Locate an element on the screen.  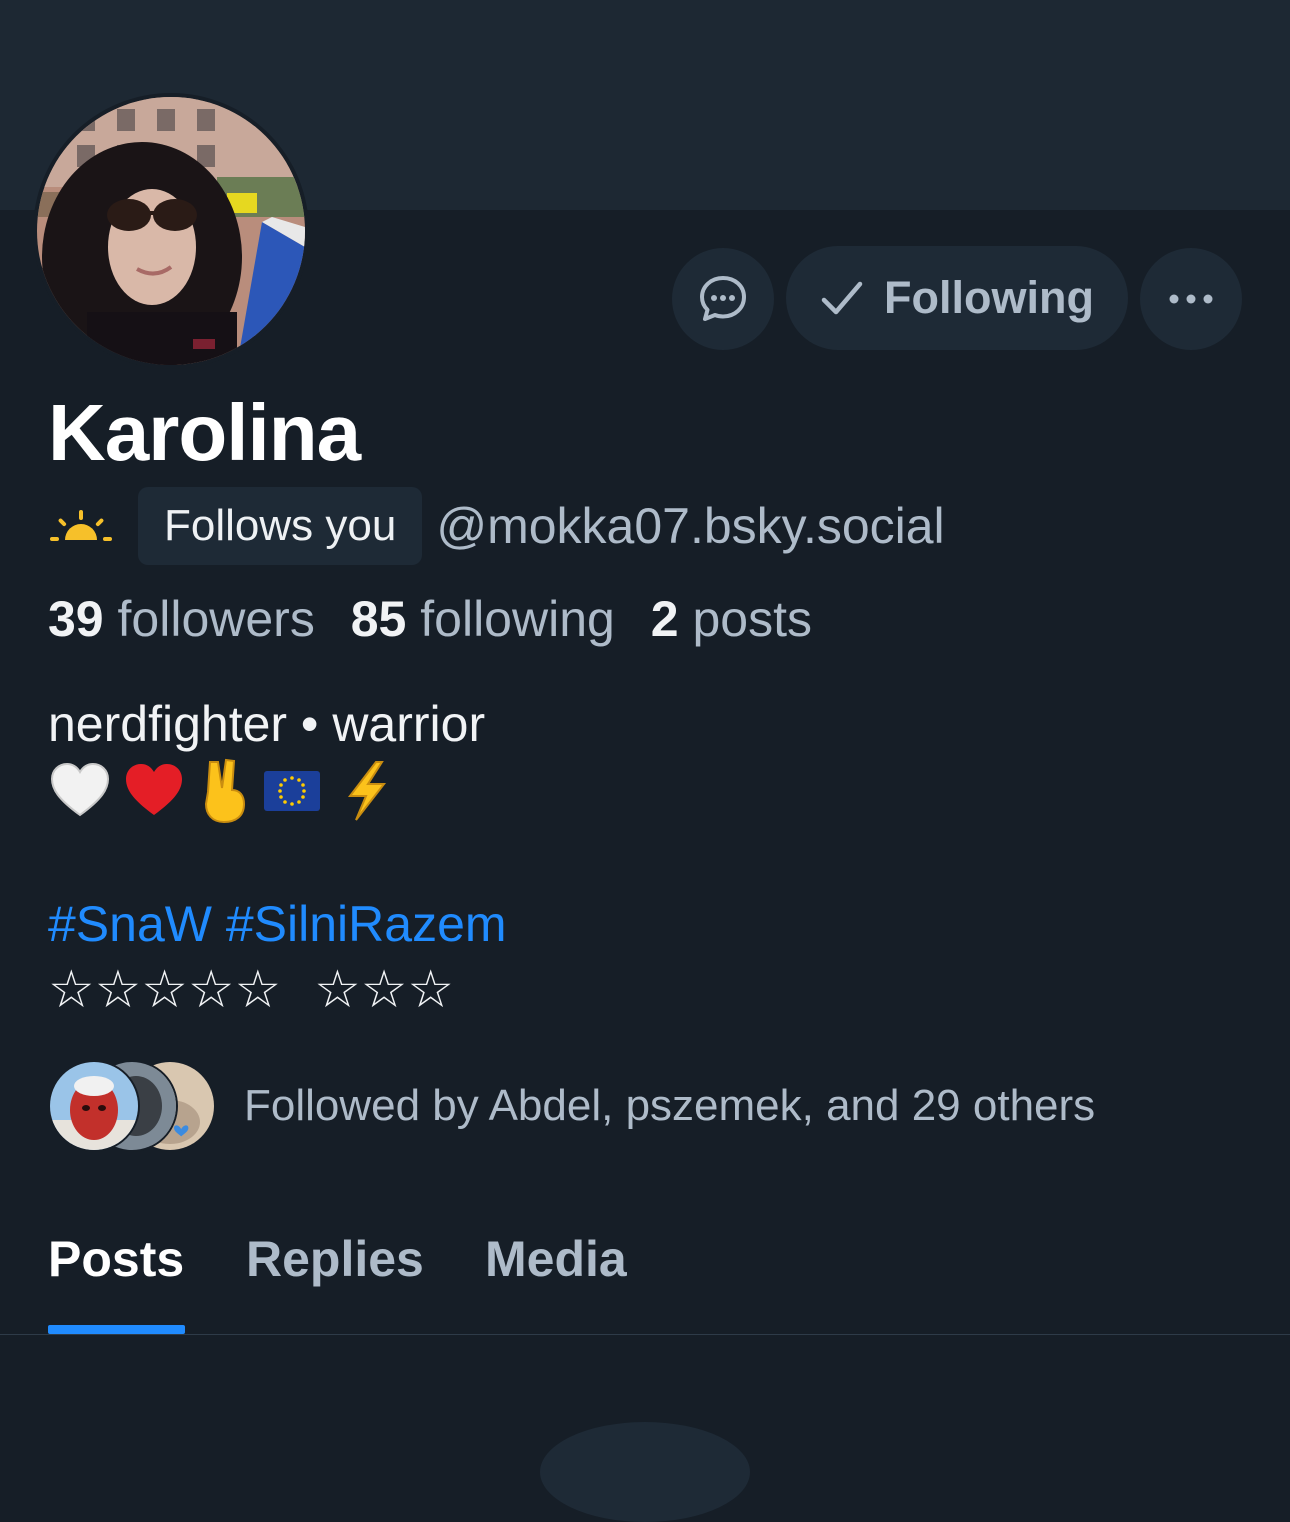
more-options-button is located at coordinates (1191, 299).